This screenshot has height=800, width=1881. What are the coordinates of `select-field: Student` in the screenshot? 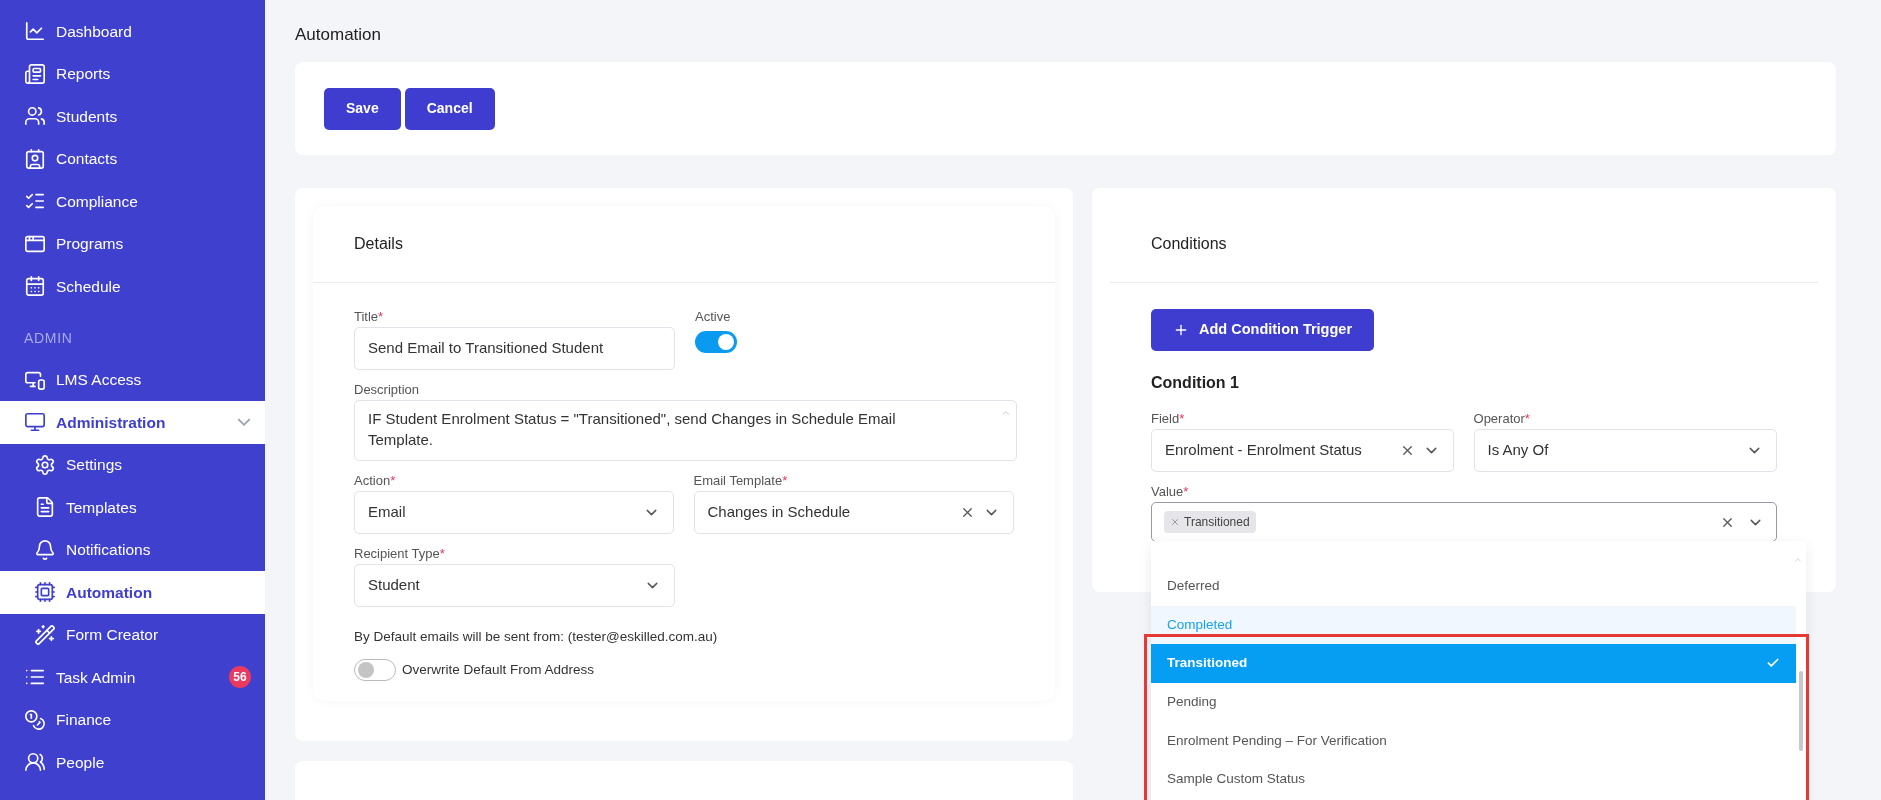 It's located at (514, 585).